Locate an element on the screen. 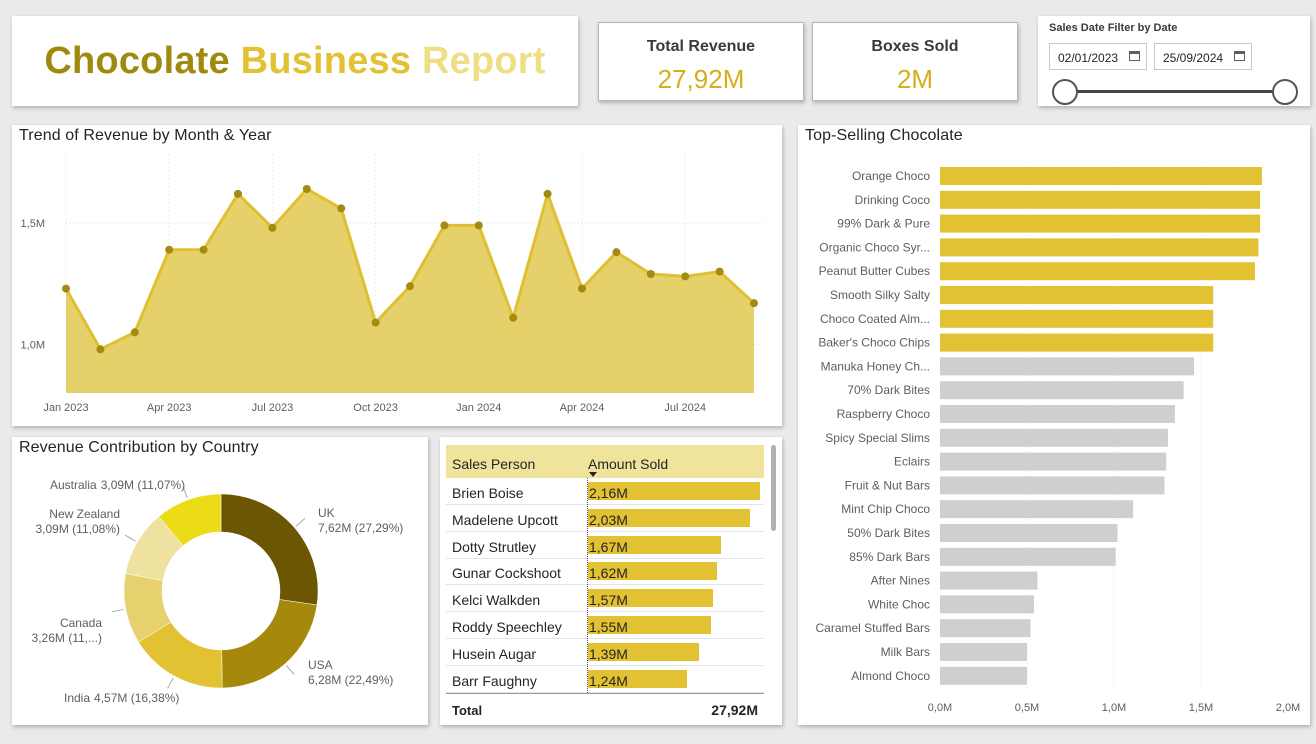 Image resolution: width=1316 pixels, height=744 pixels. table-row: Barr Faughny 1,24M is located at coordinates (605, 679).